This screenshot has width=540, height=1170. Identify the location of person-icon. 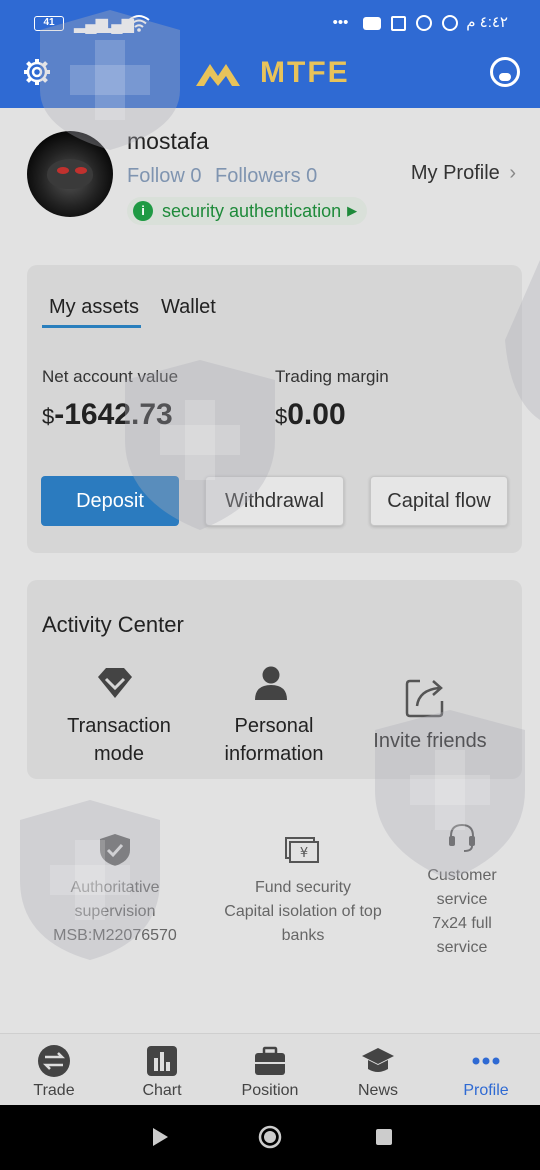
(271, 683).